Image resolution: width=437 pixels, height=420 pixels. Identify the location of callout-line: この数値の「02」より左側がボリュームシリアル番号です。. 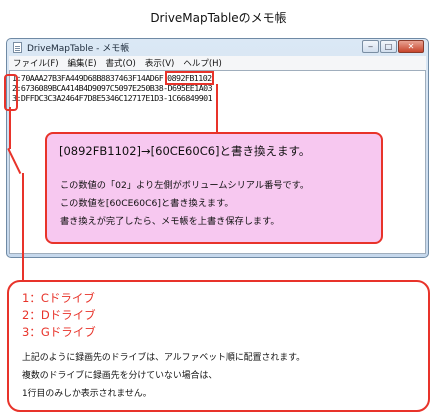
(185, 185).